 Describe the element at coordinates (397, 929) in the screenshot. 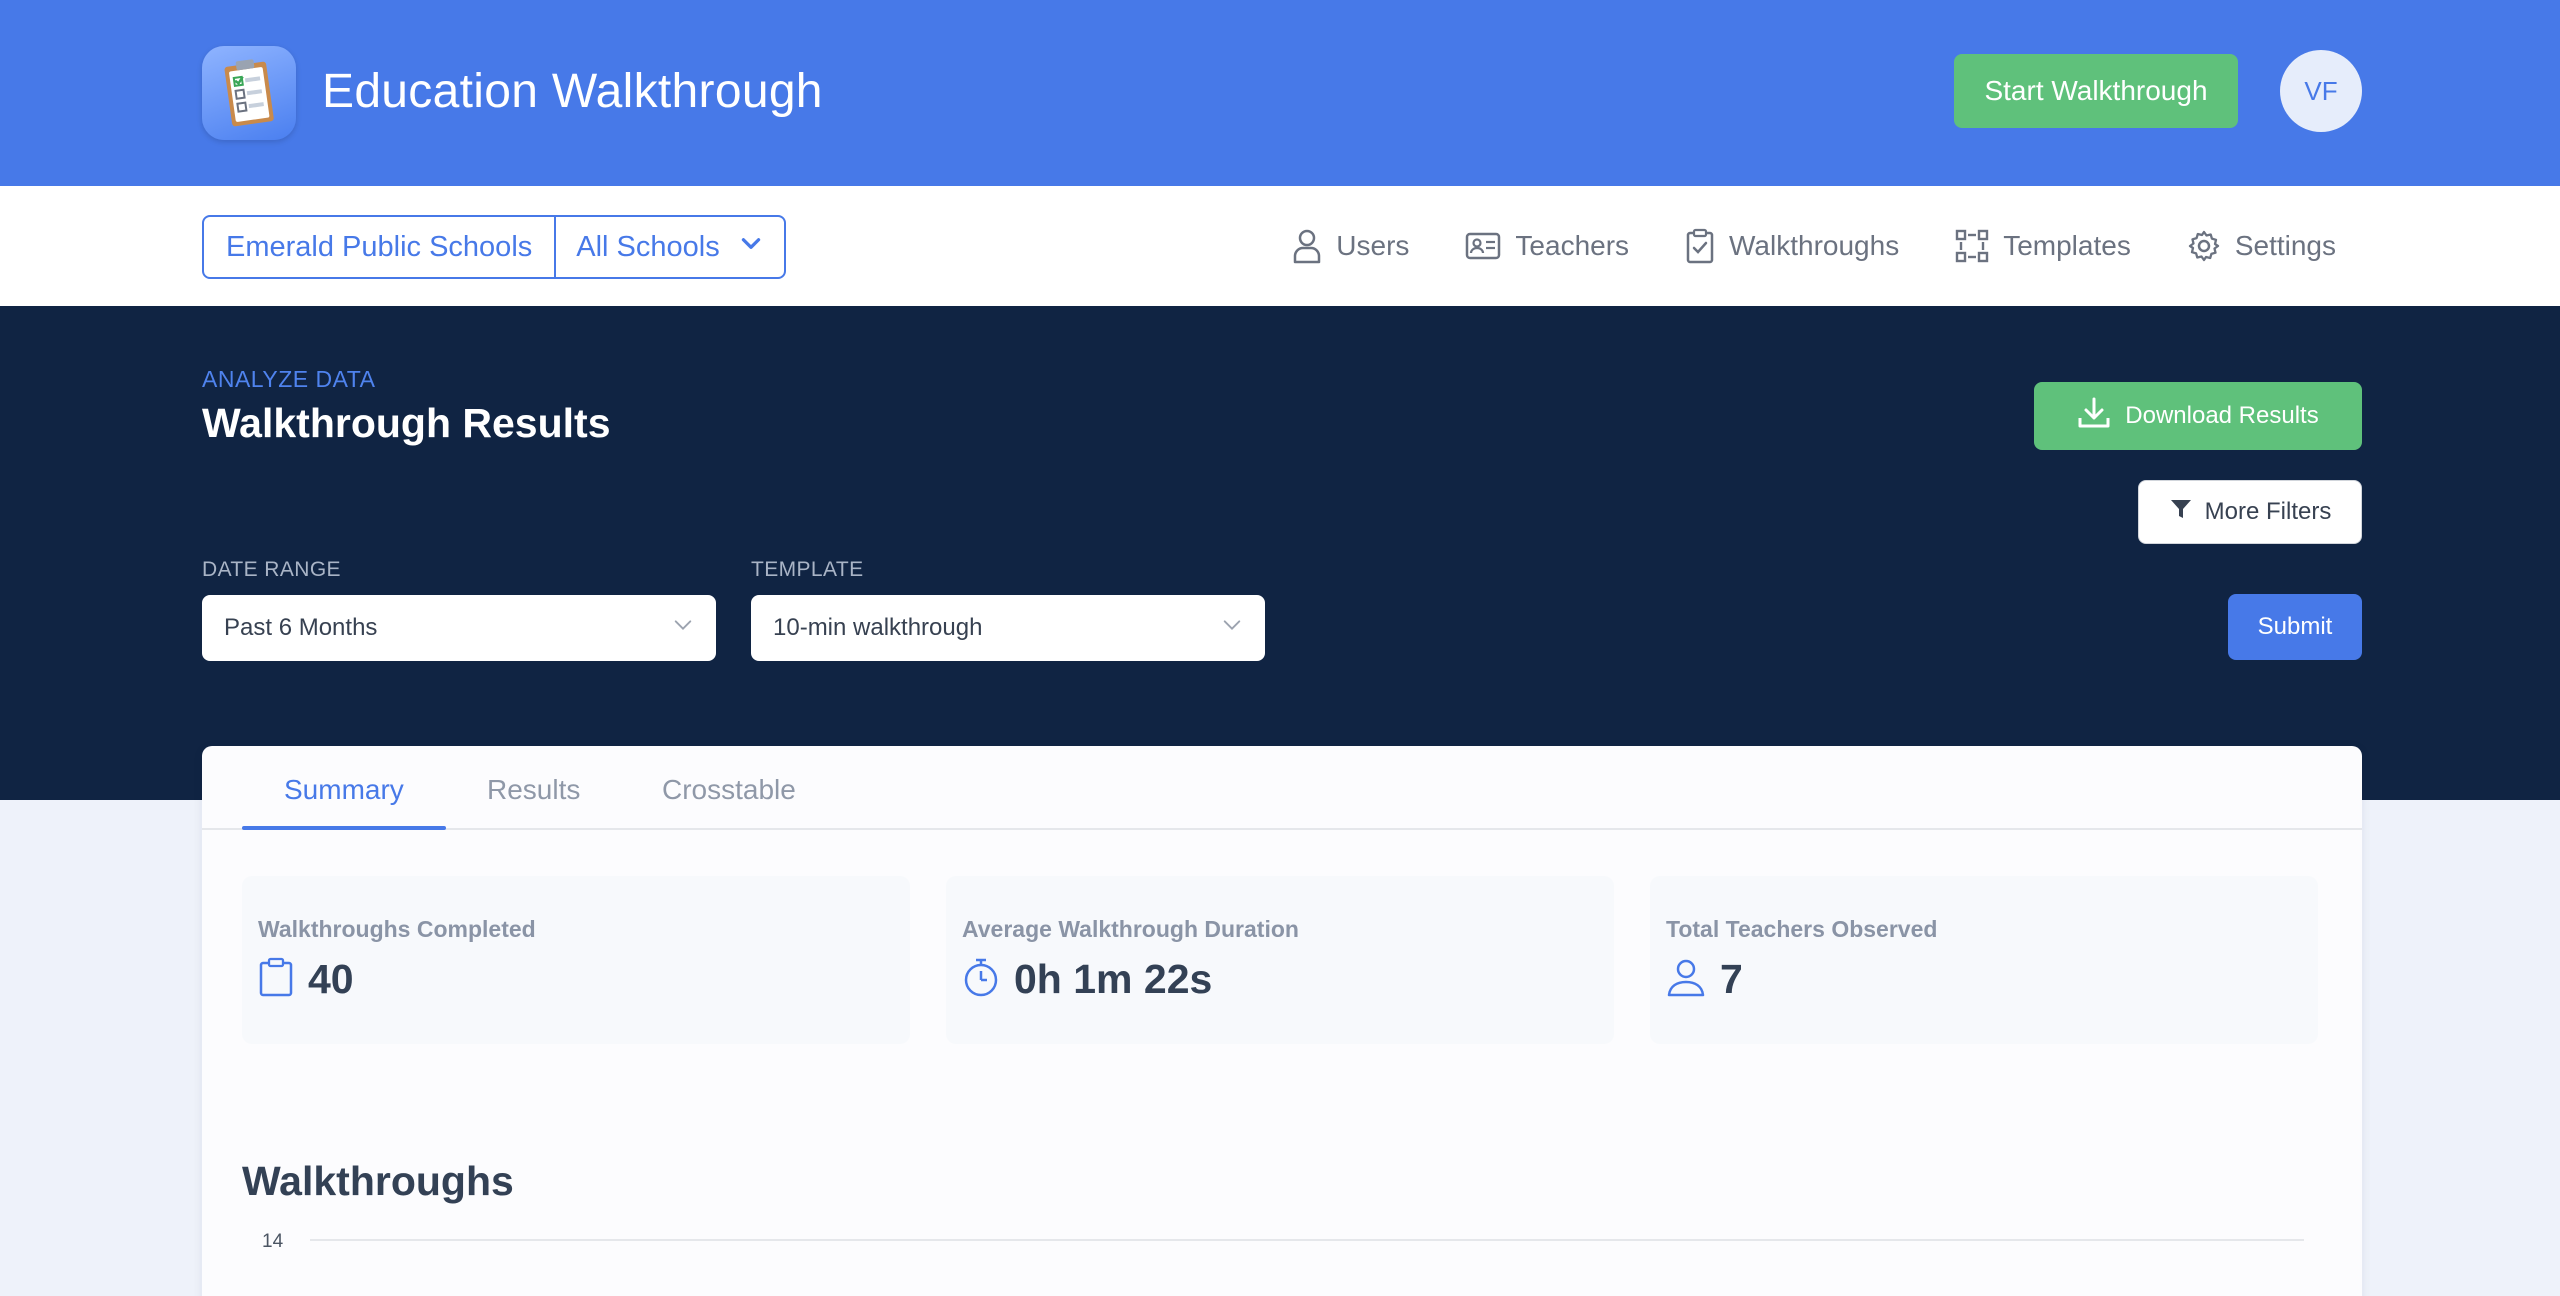

I see `stat-label: Walkthroughs Completed` at that location.